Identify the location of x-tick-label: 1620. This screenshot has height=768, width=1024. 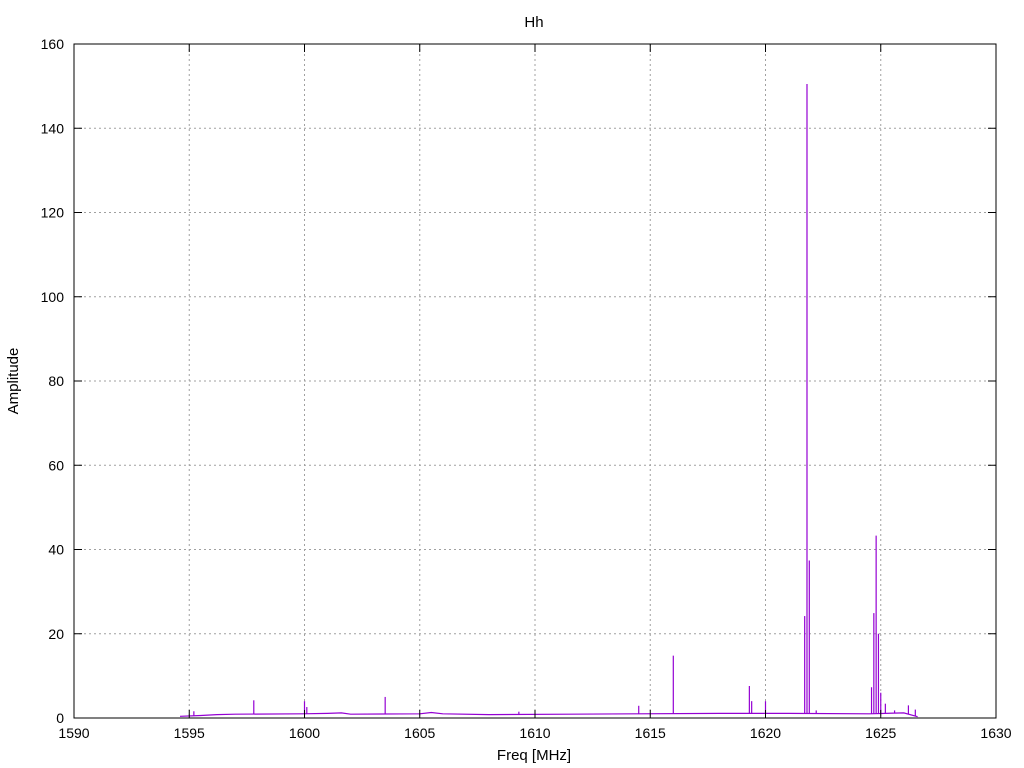
(765, 733).